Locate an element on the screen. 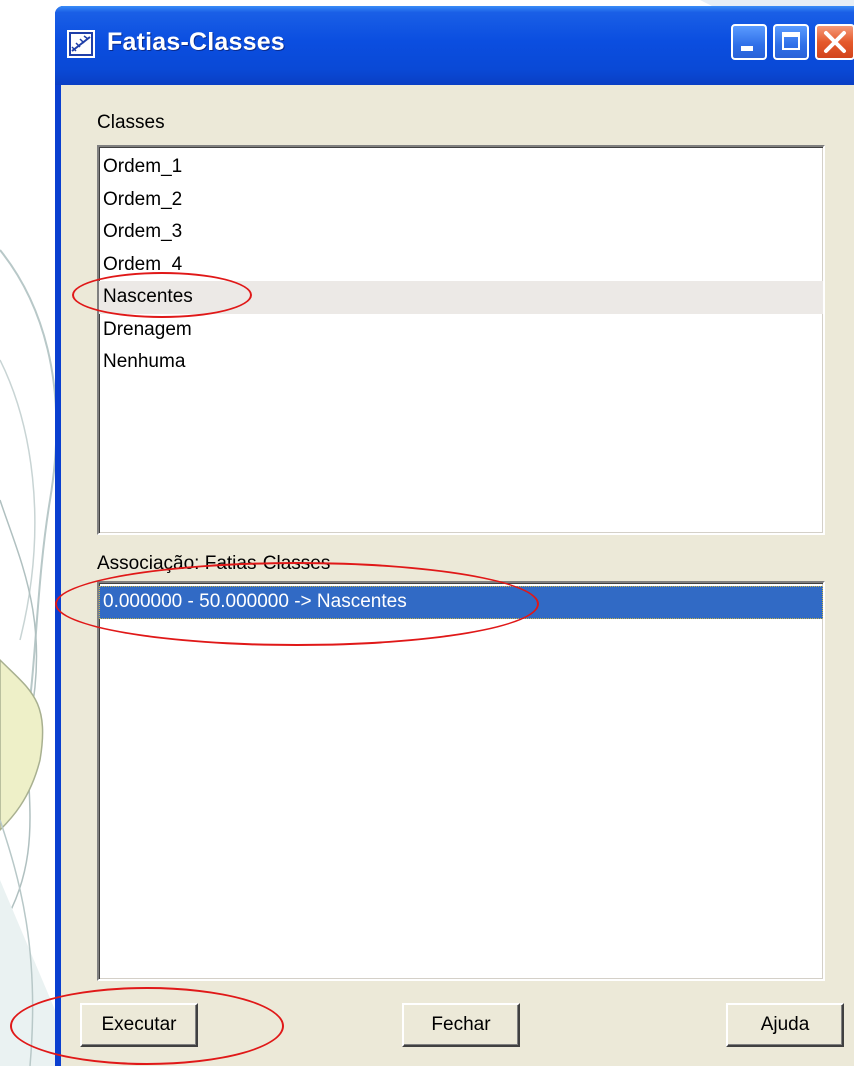  execute-button: Executar is located at coordinates (139, 1025).